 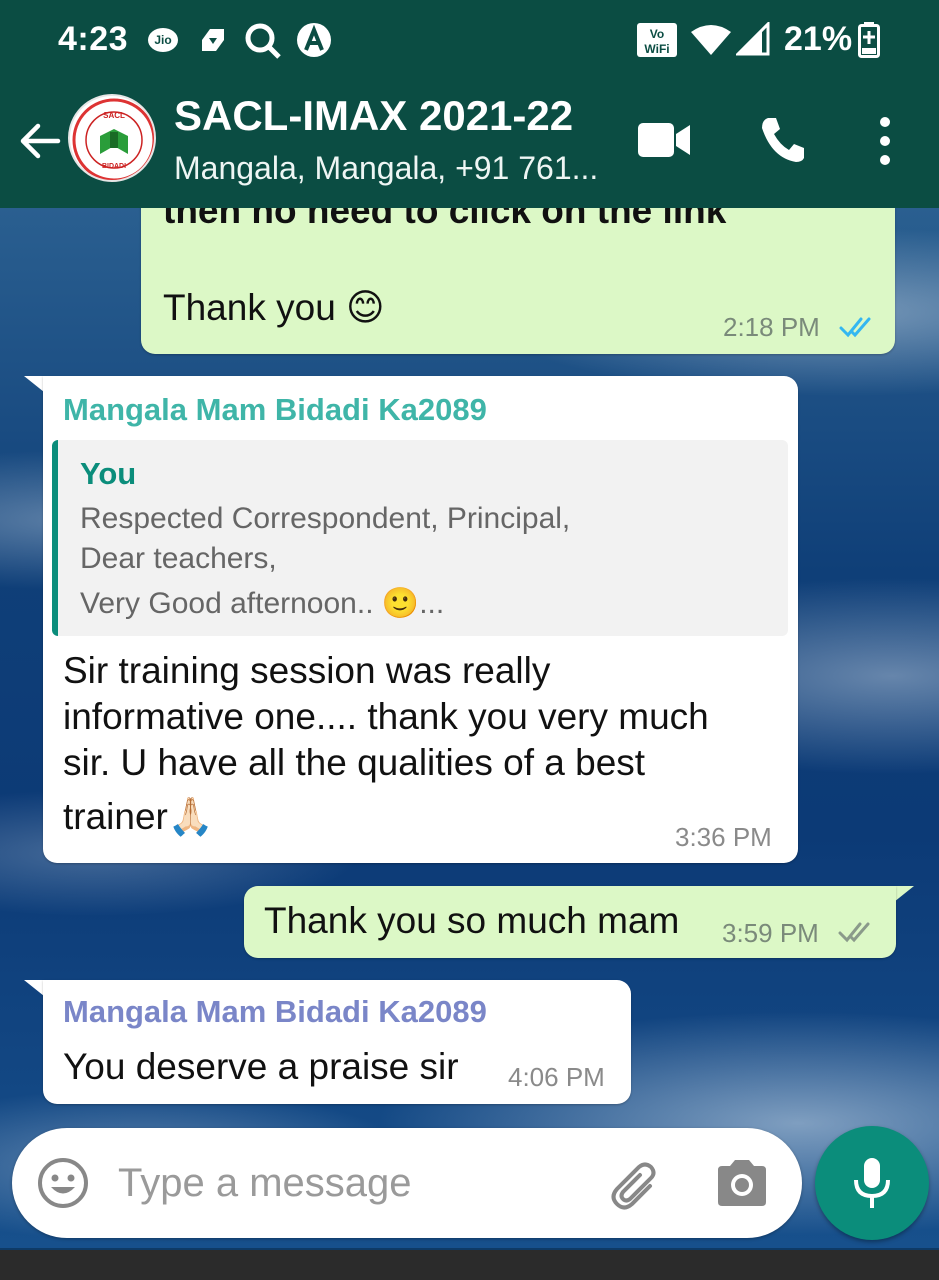 I want to click on jio-icon: Jio, so click(x=163, y=40).